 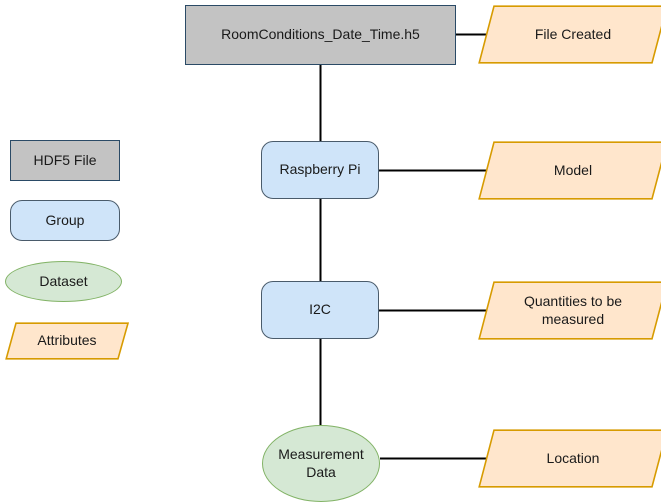 I want to click on attribute-location-label: Location, so click(x=573, y=457).